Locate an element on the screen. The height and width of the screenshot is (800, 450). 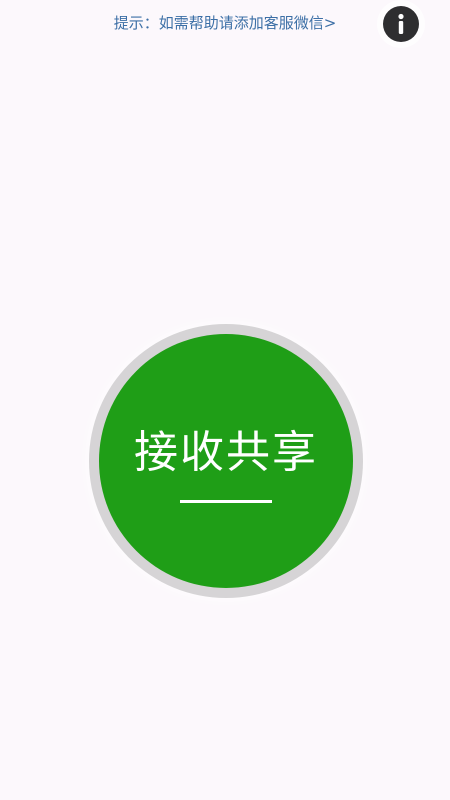
help-hint-link: 提示：如需帮助请添加客服微信> is located at coordinates (225, 23).